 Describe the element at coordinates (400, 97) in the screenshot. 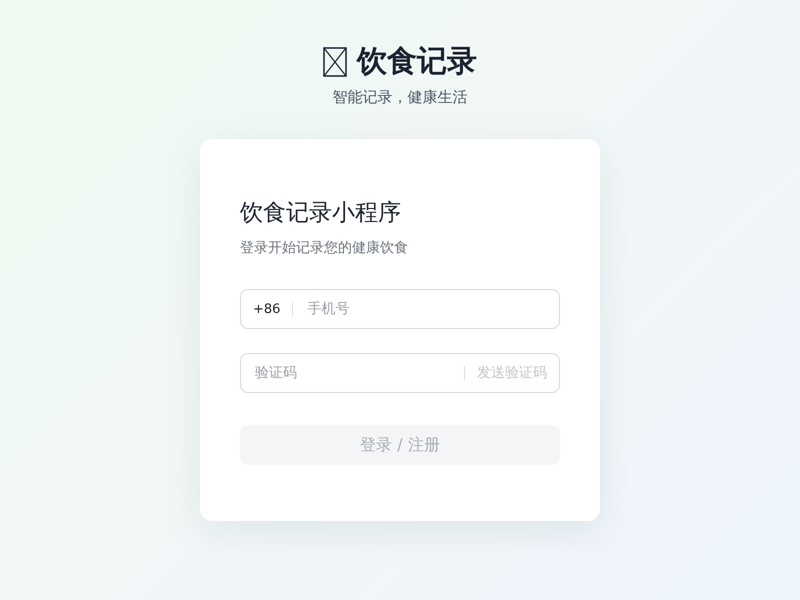

I see `app-subtitle: 智能记录，健康生活` at that location.